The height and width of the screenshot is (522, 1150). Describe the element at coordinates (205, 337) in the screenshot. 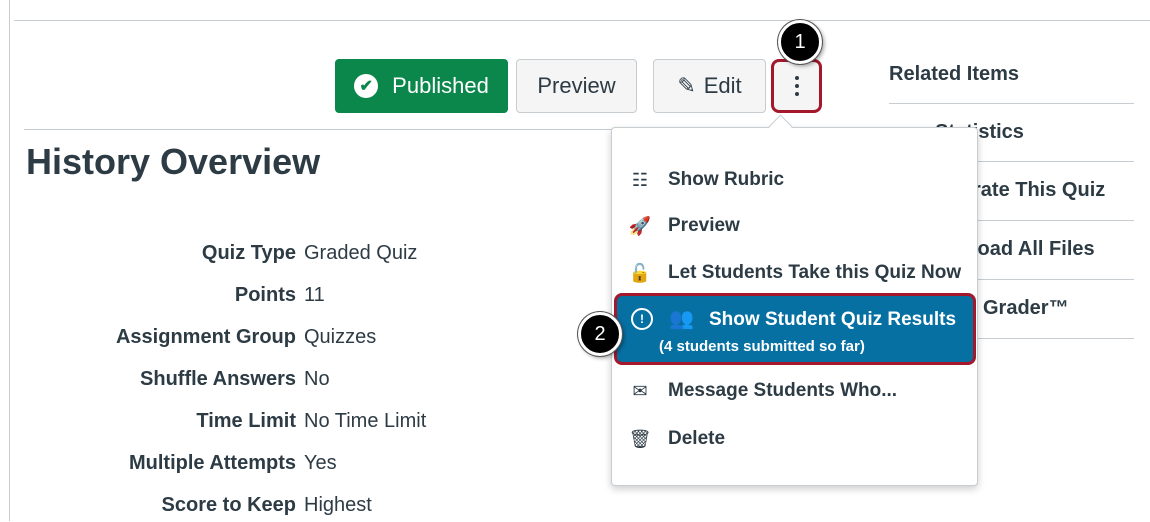

I see `detail-label: Assignment Group` at that location.